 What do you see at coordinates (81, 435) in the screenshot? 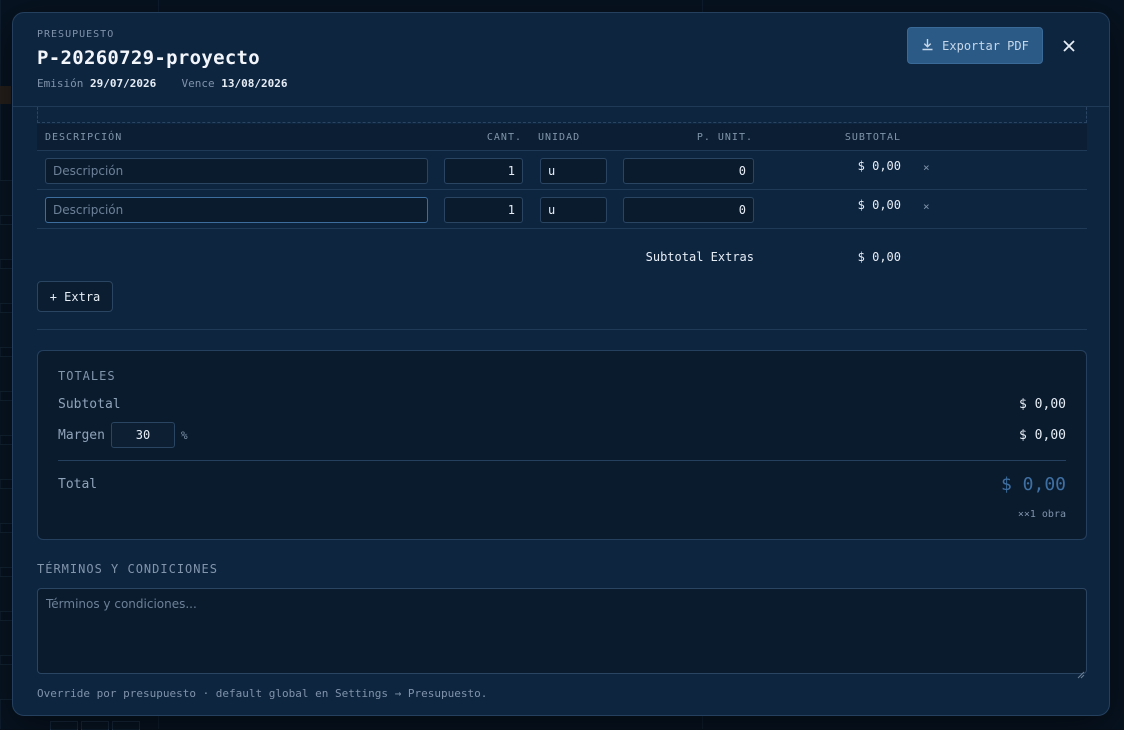
I see `margin-label: Margen` at bounding box center [81, 435].